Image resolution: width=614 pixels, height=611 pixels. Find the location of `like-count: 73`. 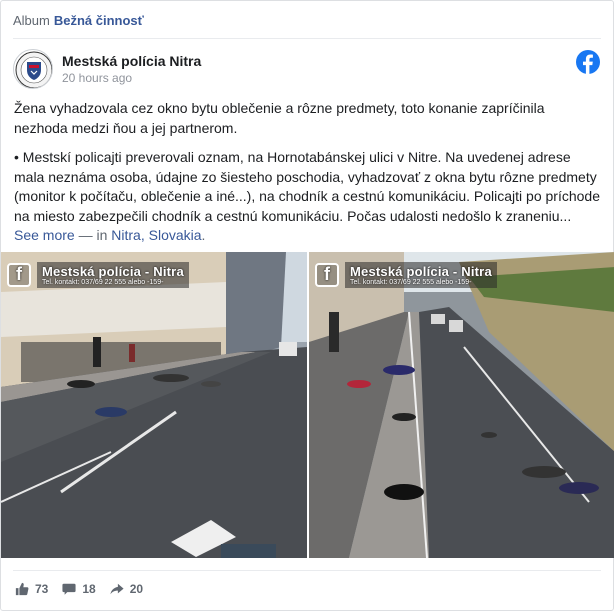

like-count: 73 is located at coordinates (31, 589).